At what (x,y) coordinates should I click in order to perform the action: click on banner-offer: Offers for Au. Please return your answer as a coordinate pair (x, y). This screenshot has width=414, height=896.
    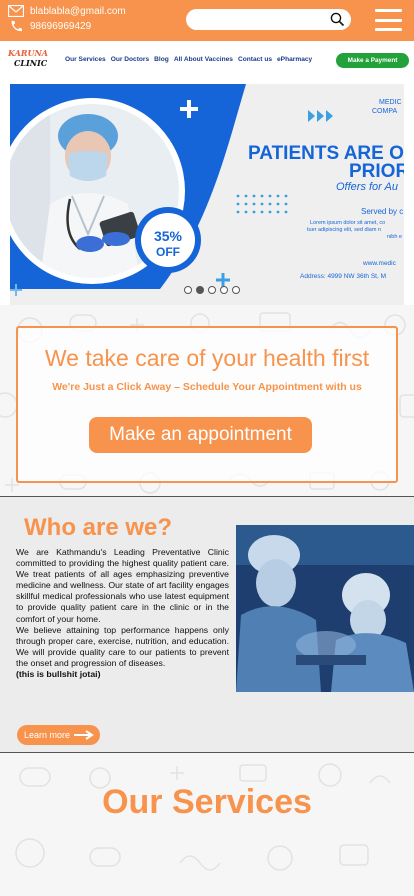
    Looking at the image, I should click on (367, 187).